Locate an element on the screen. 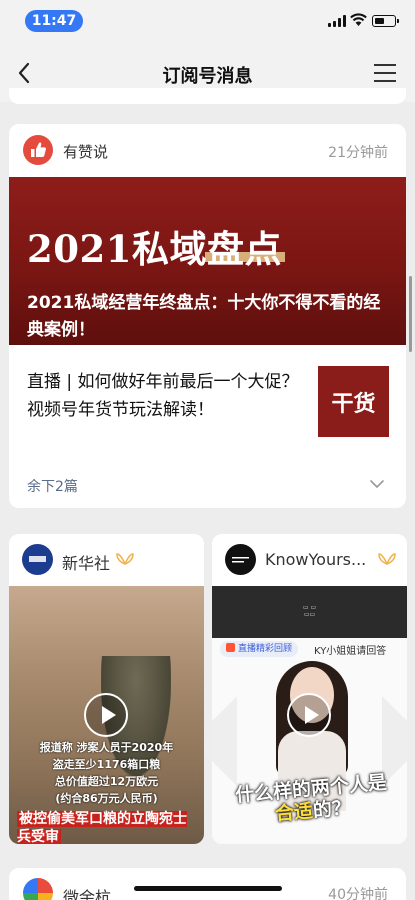  channel-name: 微余杭 is located at coordinates (87, 892).